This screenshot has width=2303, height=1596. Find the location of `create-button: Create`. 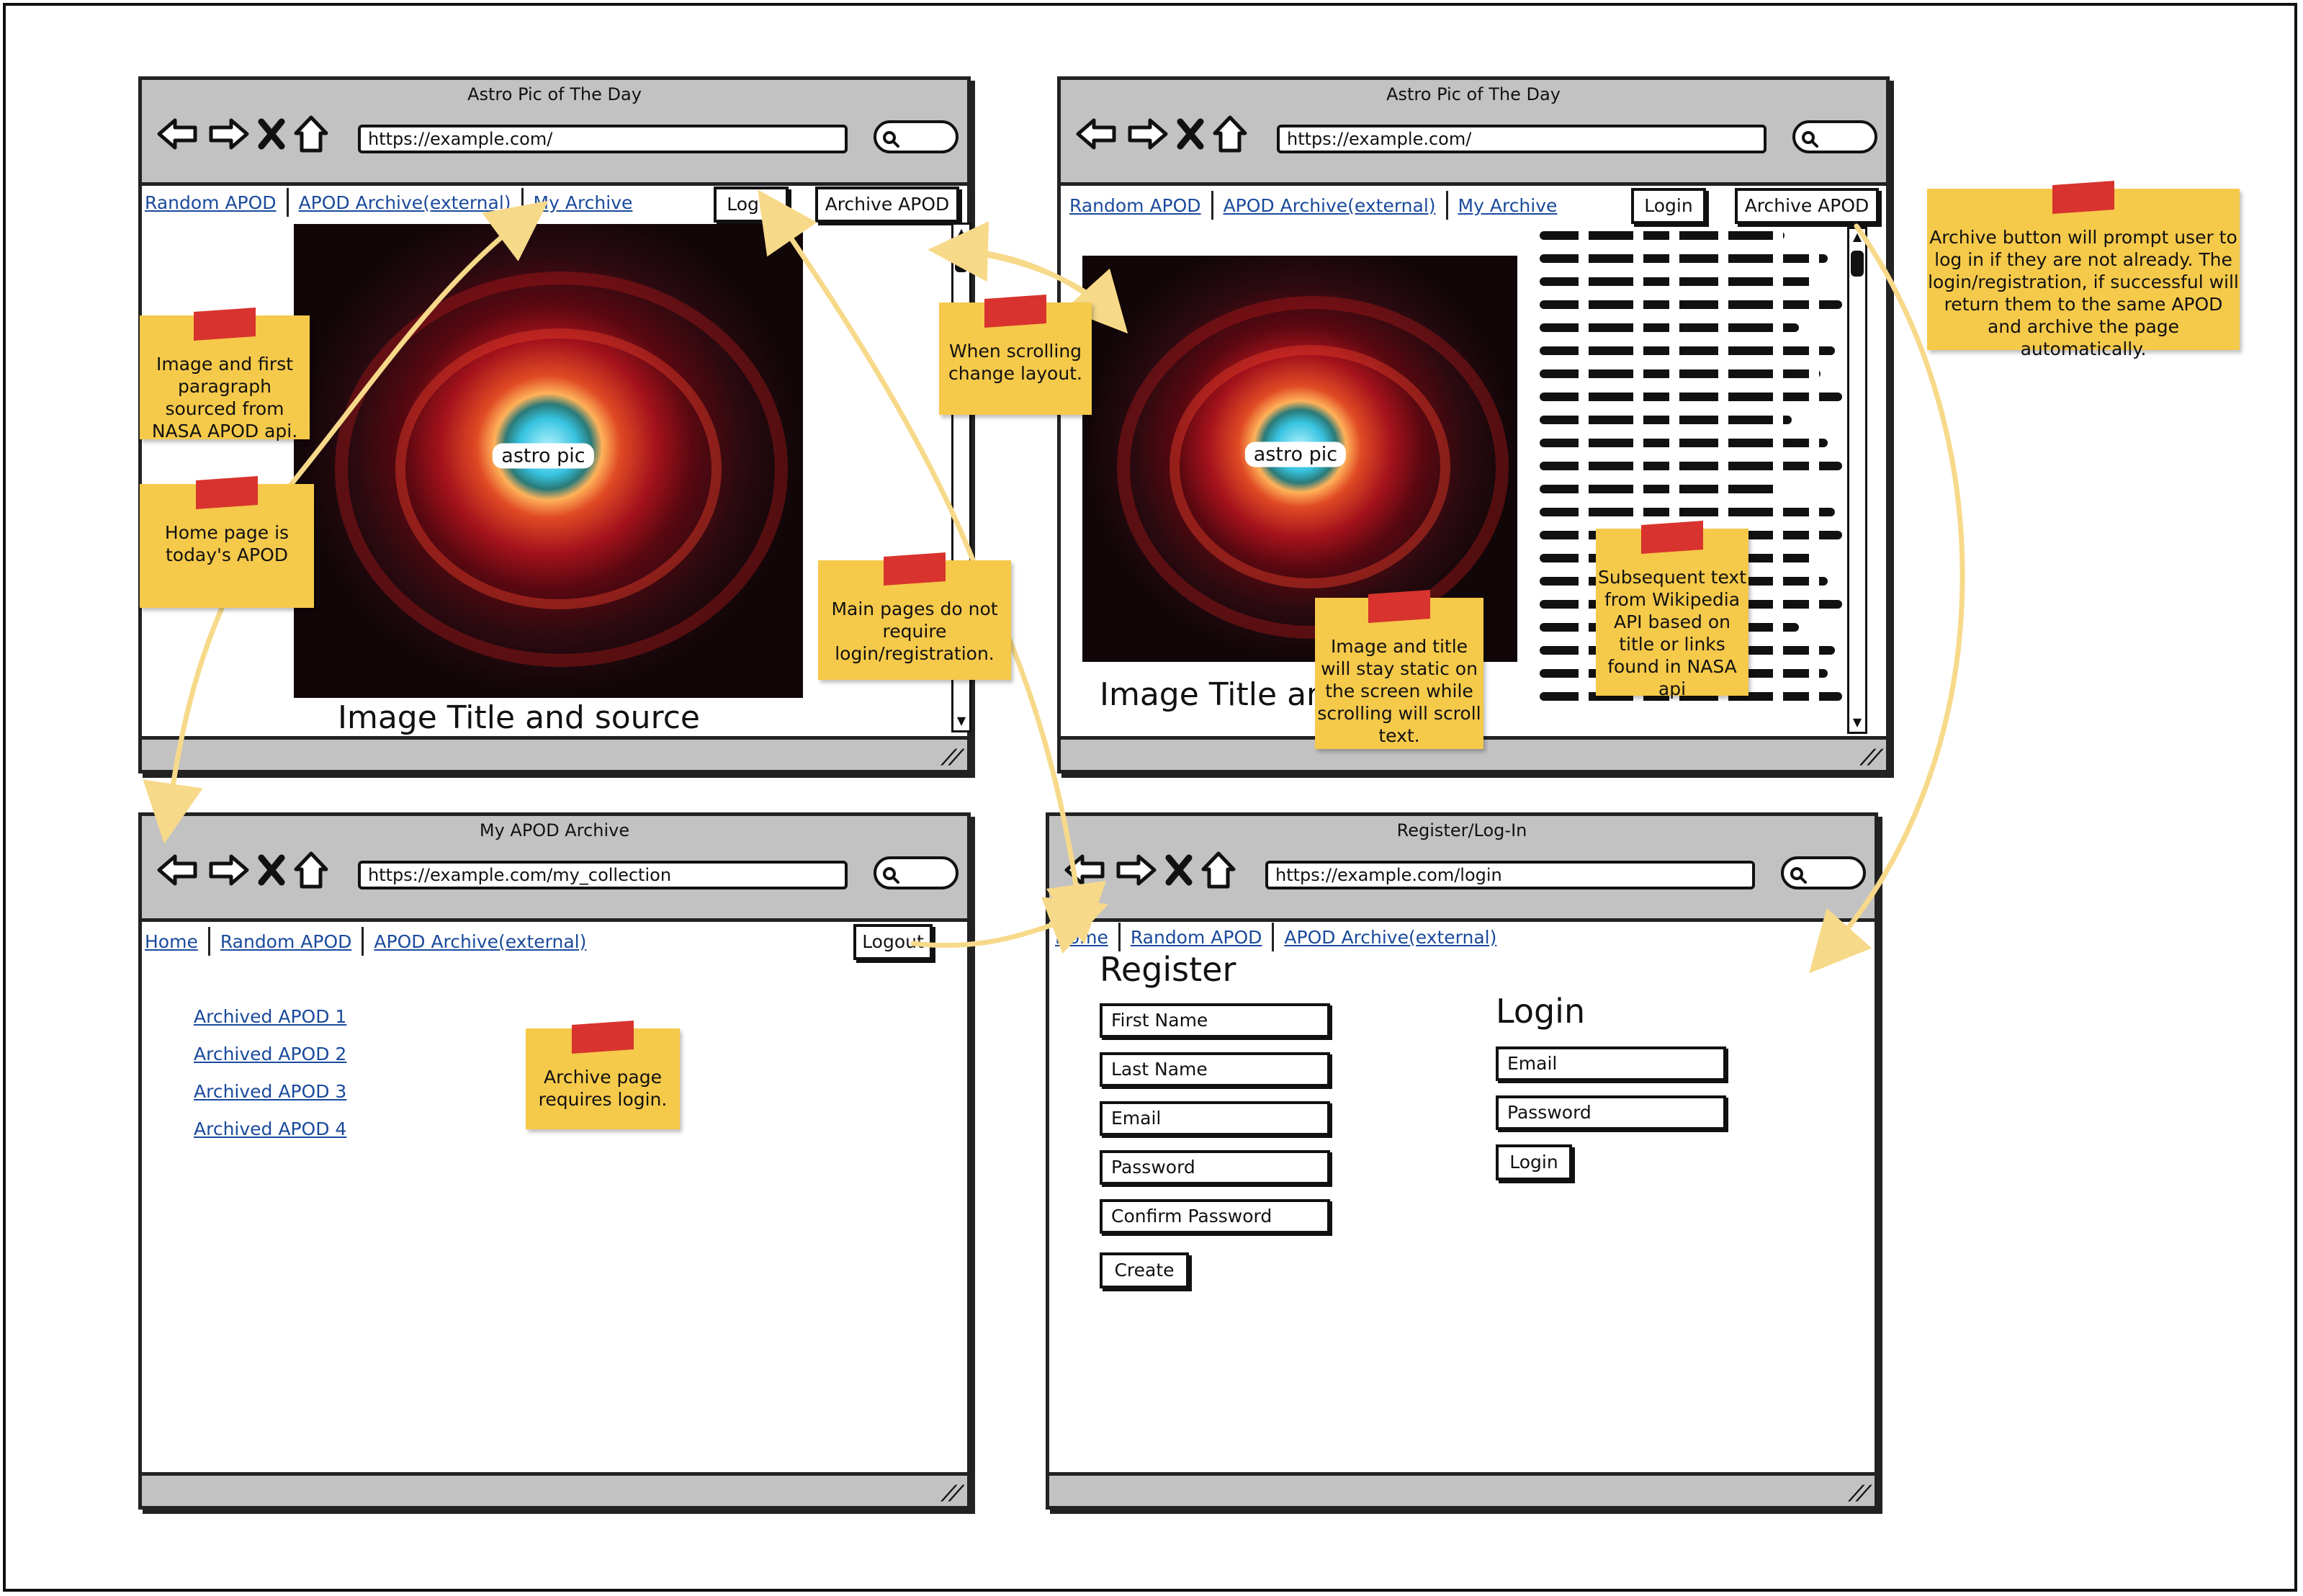

create-button: Create is located at coordinates (1145, 1270).